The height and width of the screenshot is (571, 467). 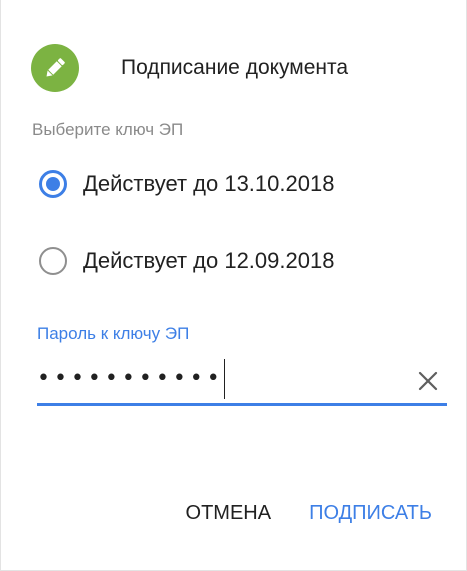 I want to click on dialog-header: Подписание документа, so click(x=189, y=68).